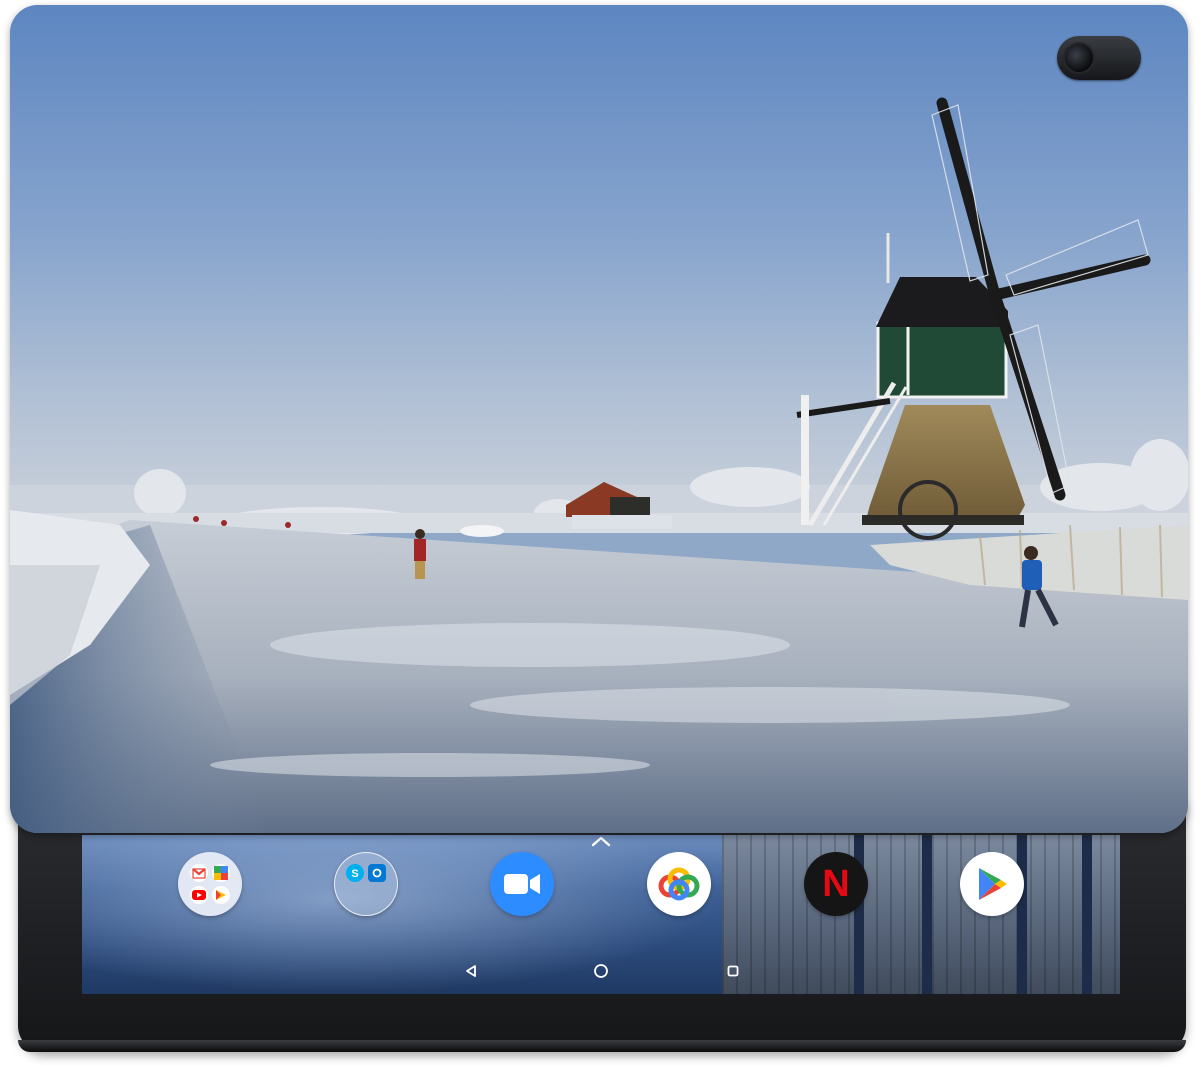 This screenshot has width=1200, height=1065. Describe the element at coordinates (679, 884) in the screenshot. I see `photos-cloud-icon` at that location.